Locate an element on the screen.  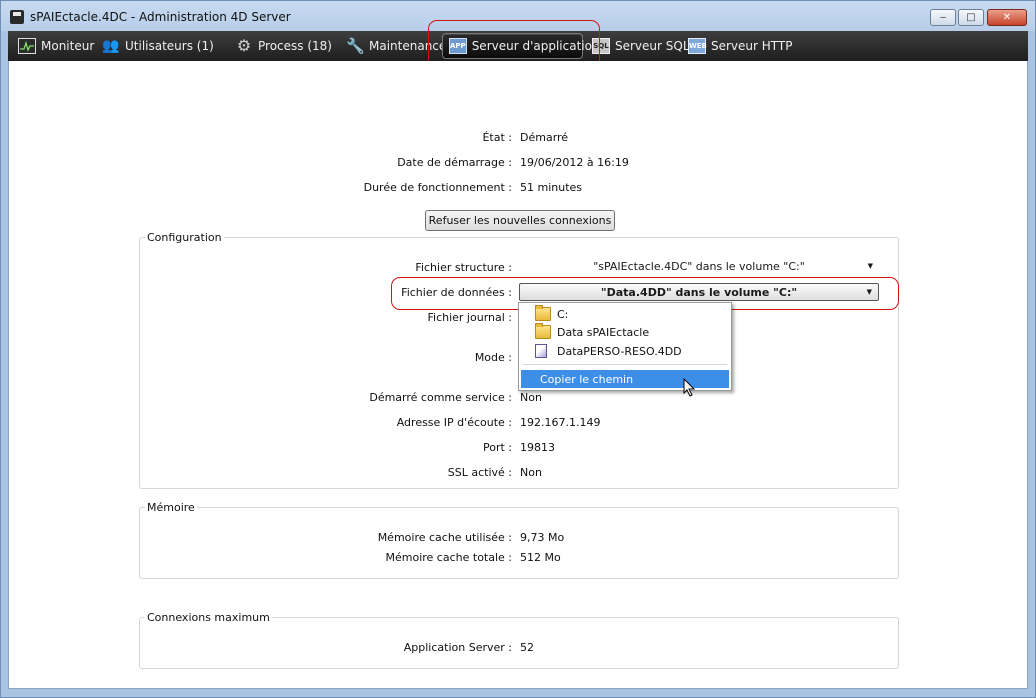
tab-process: ⚙ Process (18) is located at coordinates (283, 46).